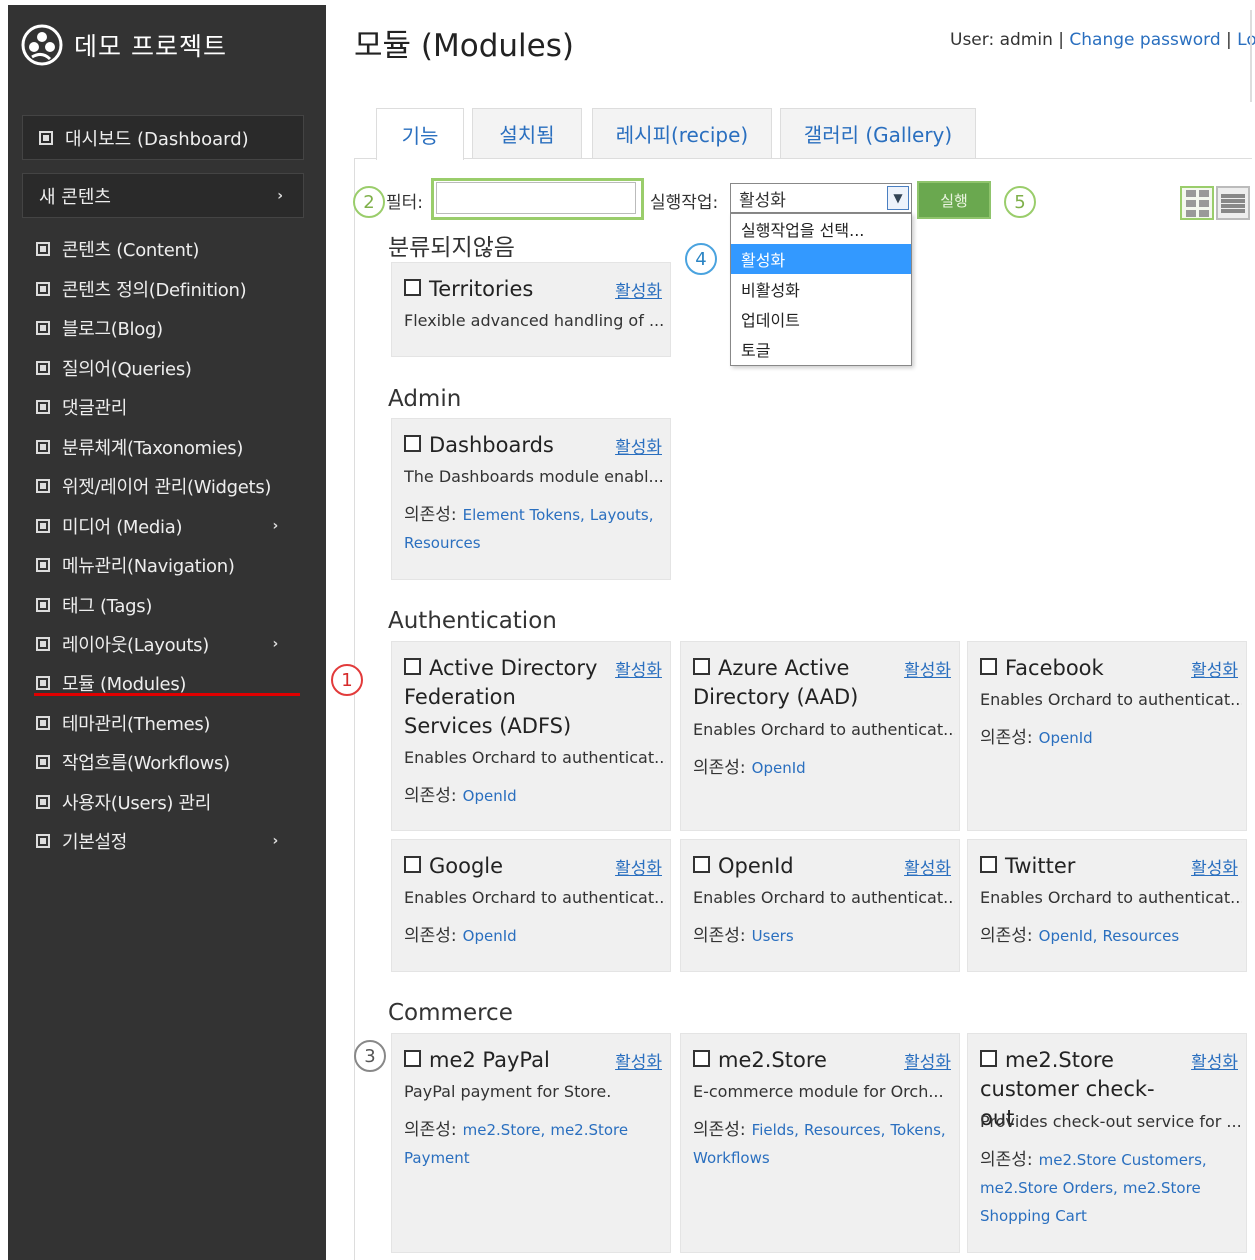 The height and width of the screenshot is (1260, 1255). Describe the element at coordinates (369, 202) in the screenshot. I see `callout-badge: 2` at that location.